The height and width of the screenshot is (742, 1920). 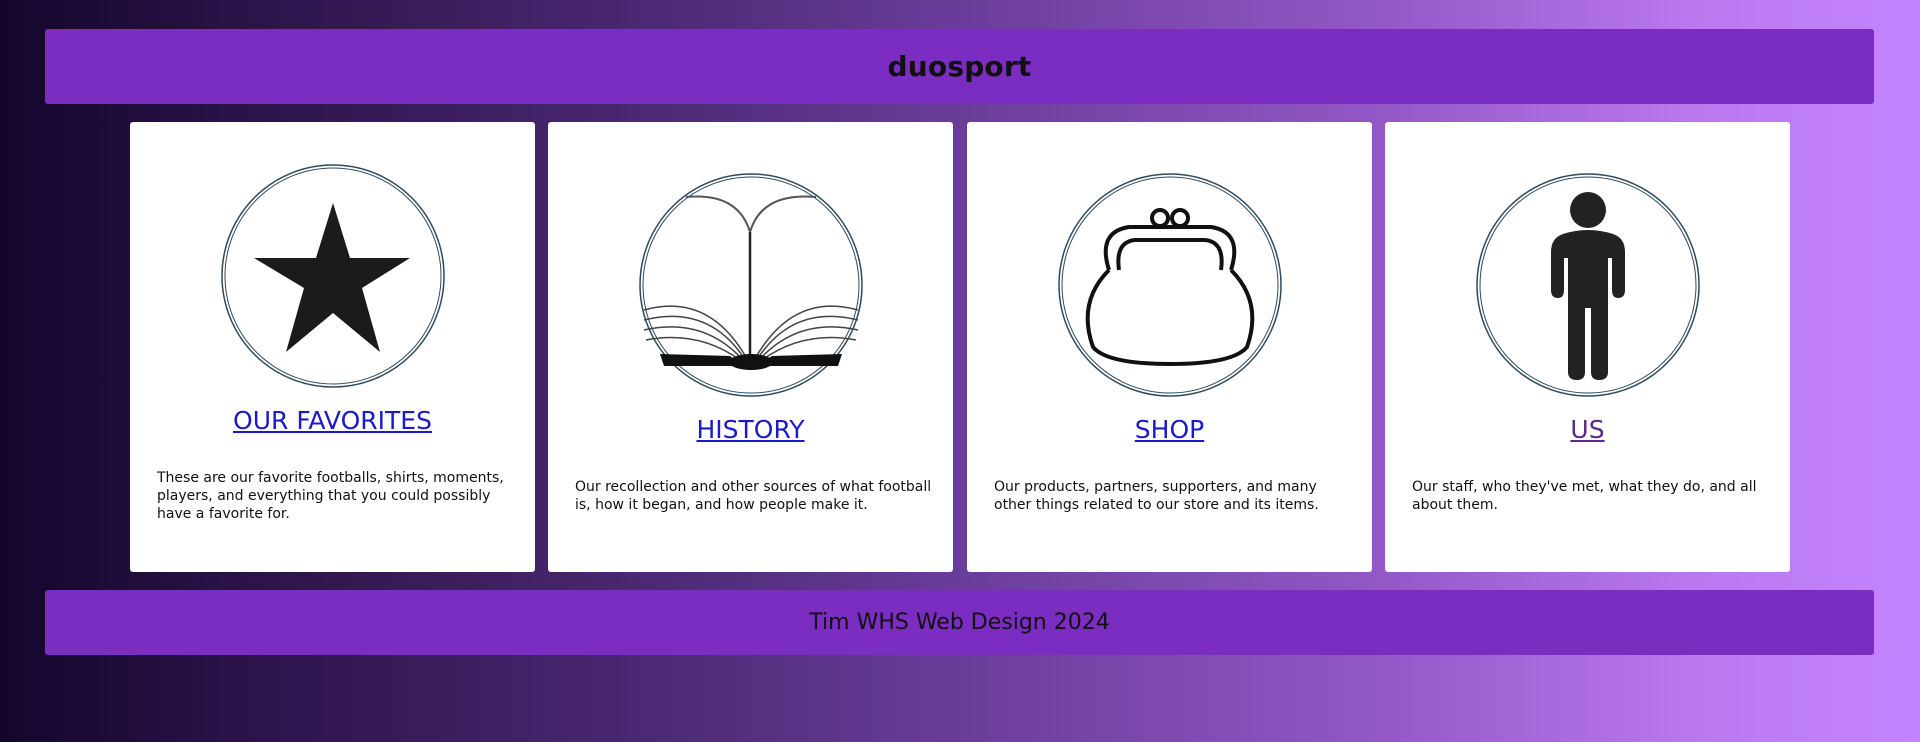 I want to click on shop-icon-frame, so click(x=1169, y=285).